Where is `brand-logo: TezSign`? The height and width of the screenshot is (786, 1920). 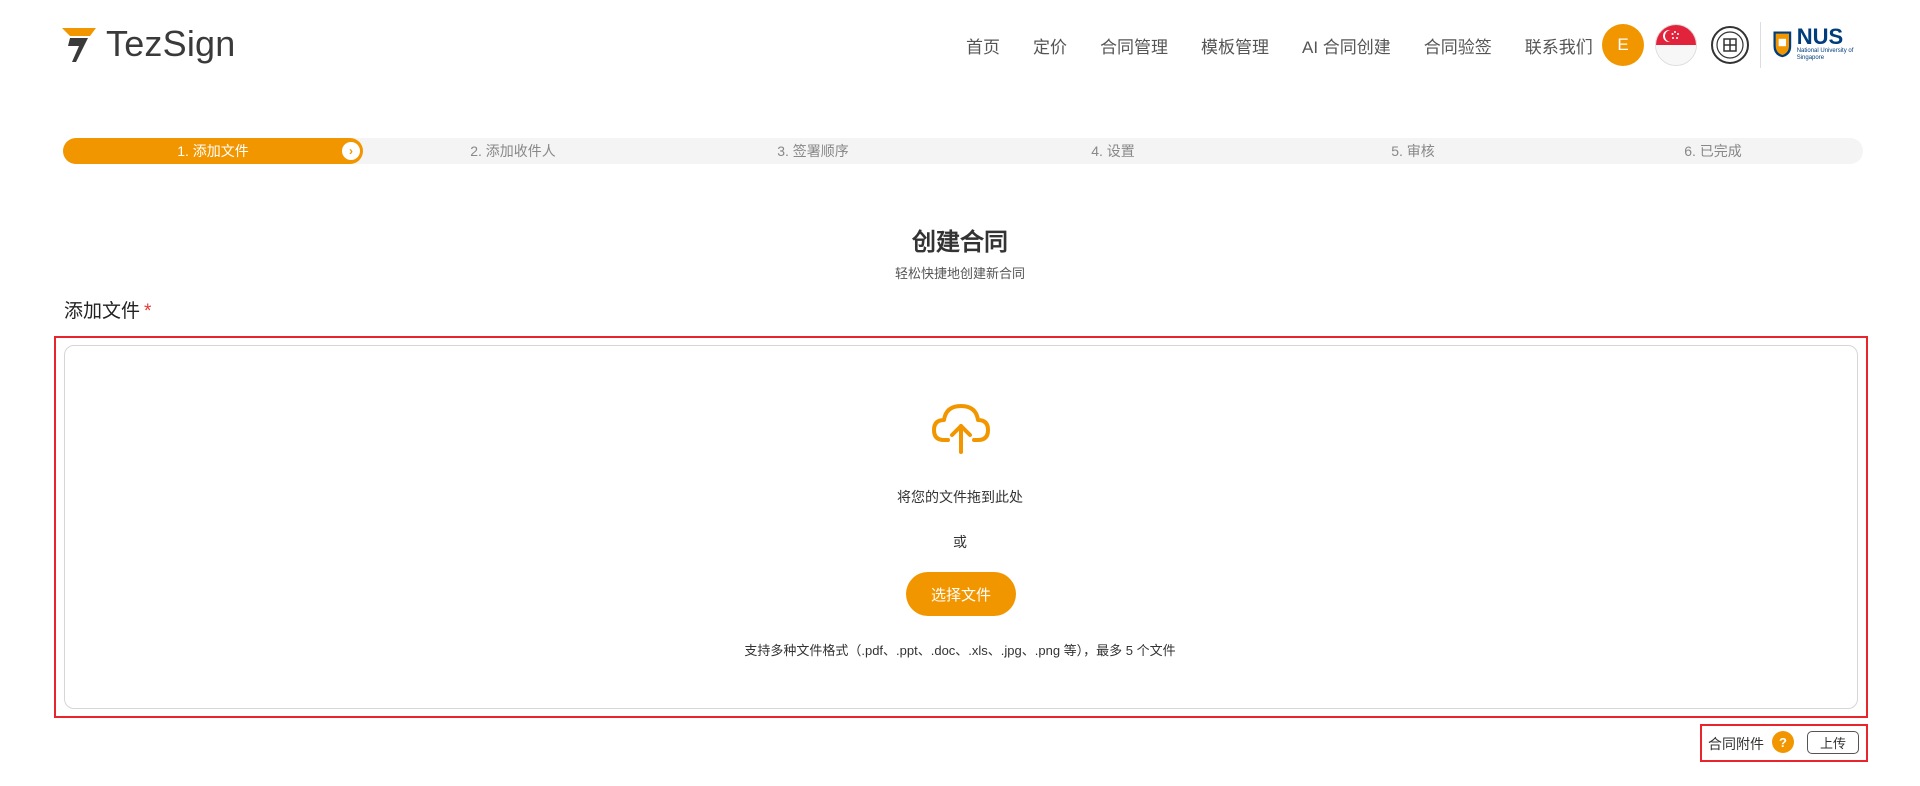
brand-logo: TezSign is located at coordinates (147, 44).